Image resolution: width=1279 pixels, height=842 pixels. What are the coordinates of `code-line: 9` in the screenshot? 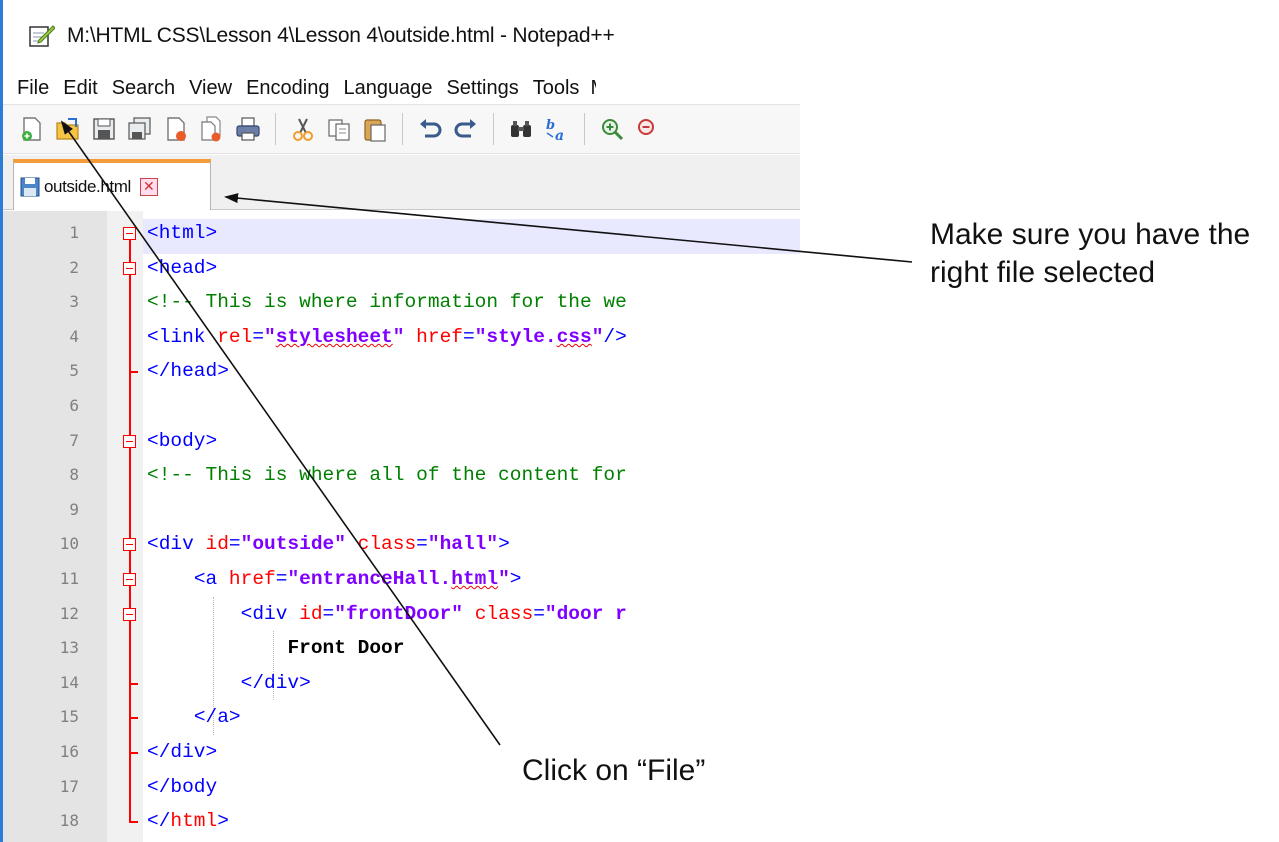 It's located at (401, 510).